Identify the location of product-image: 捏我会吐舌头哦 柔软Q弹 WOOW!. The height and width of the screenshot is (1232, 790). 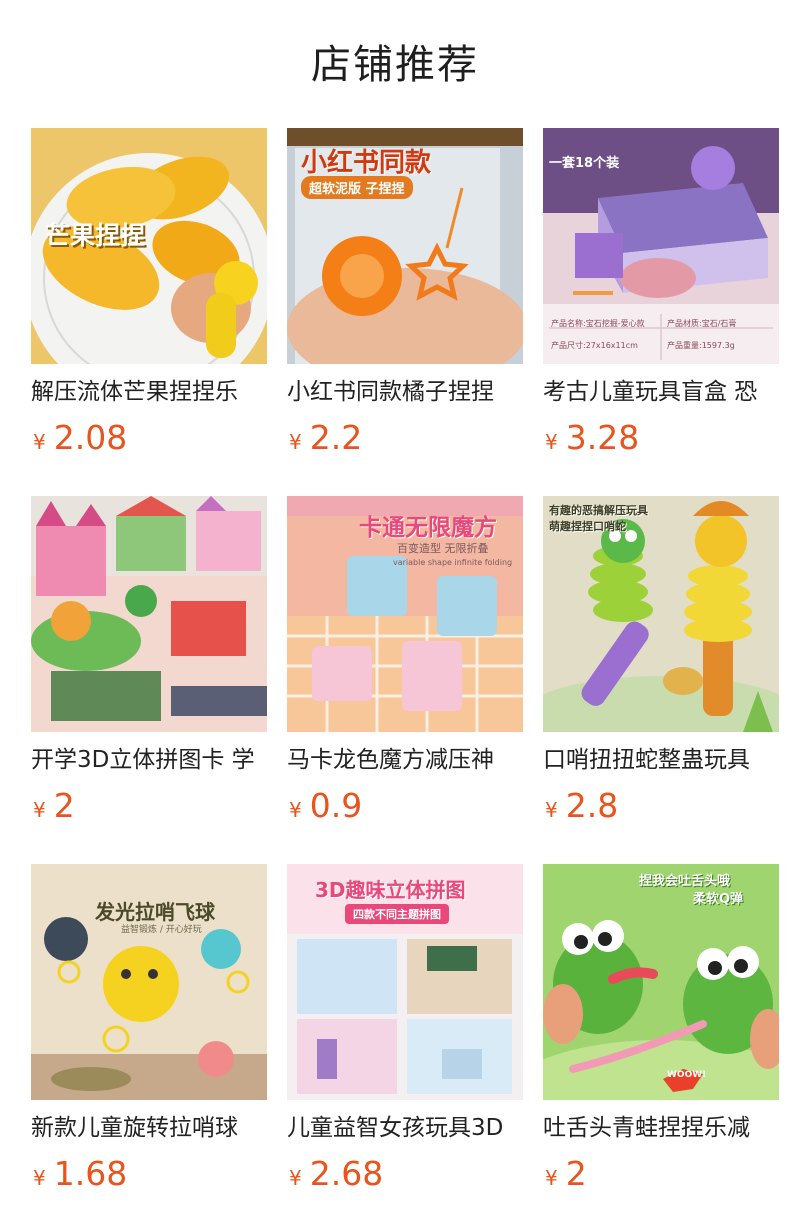
(661, 982).